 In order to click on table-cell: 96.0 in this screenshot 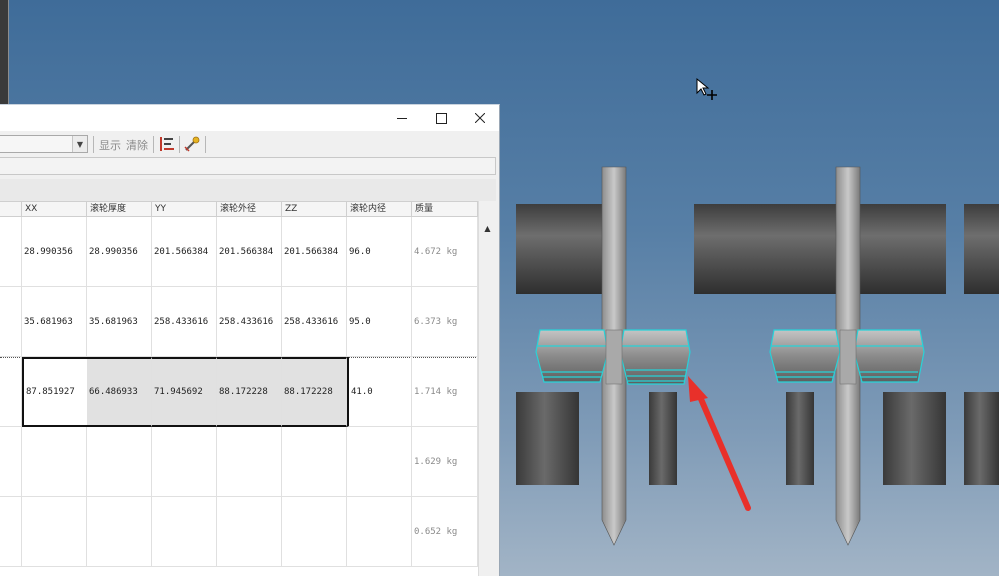, I will do `click(379, 252)`.